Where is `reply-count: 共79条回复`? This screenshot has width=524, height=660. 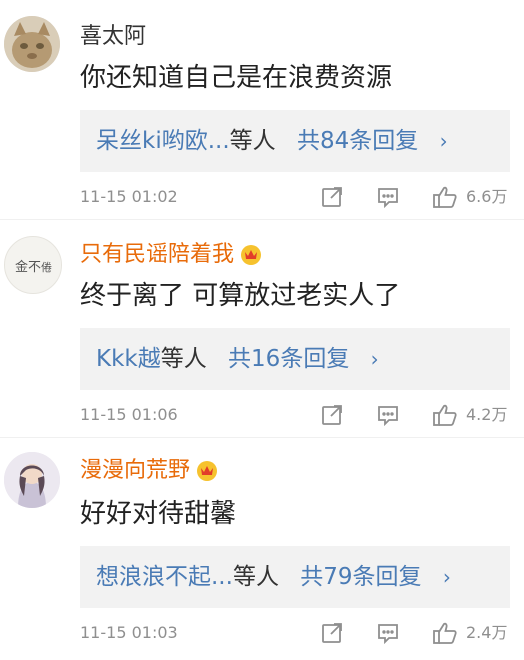 reply-count: 共79条回复 is located at coordinates (360, 577).